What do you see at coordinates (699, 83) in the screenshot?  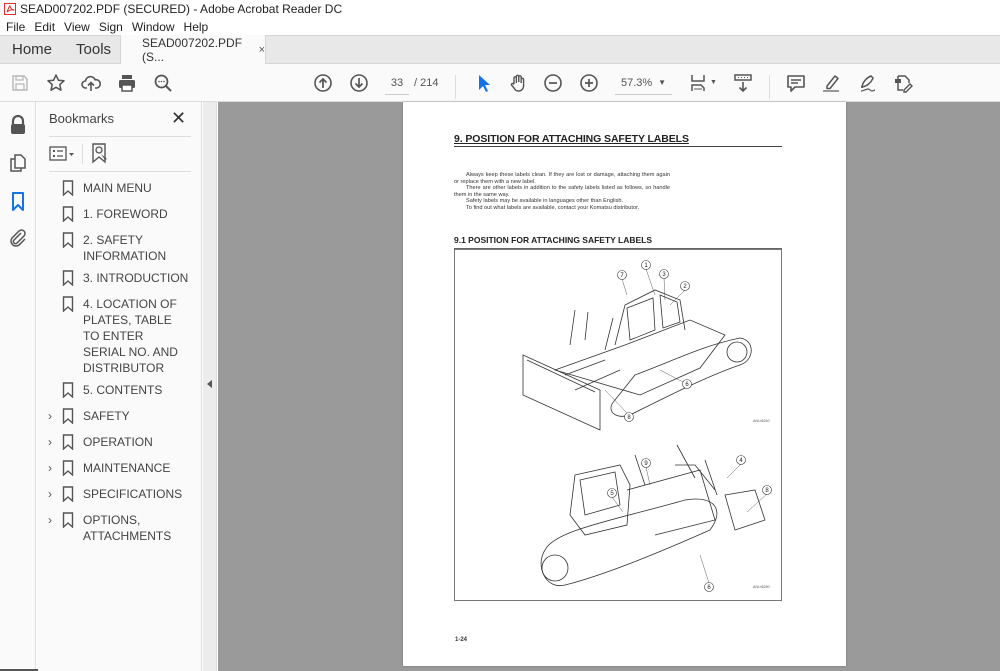 I see `page-fit-icon` at bounding box center [699, 83].